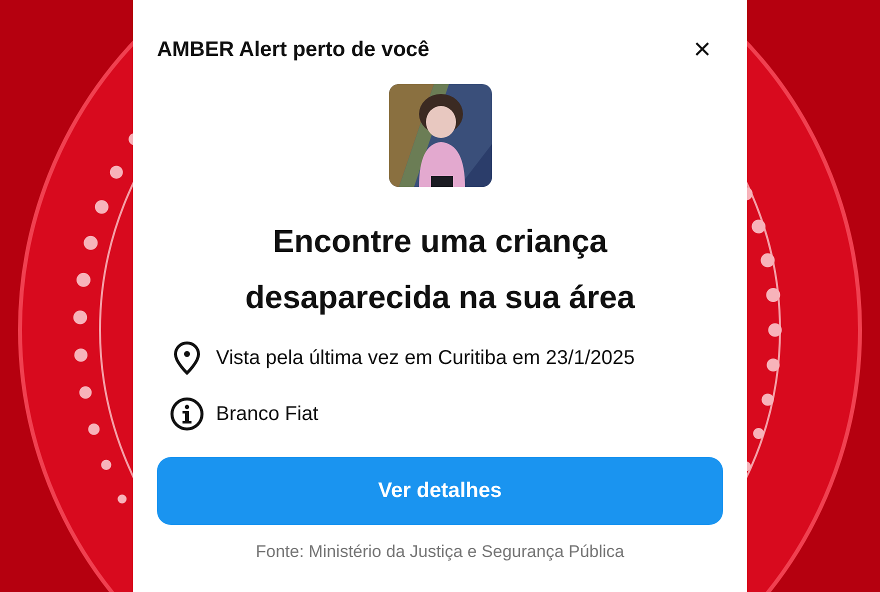 Image resolution: width=880 pixels, height=592 pixels. Describe the element at coordinates (187, 357) in the screenshot. I see `location-pin-icon` at that location.